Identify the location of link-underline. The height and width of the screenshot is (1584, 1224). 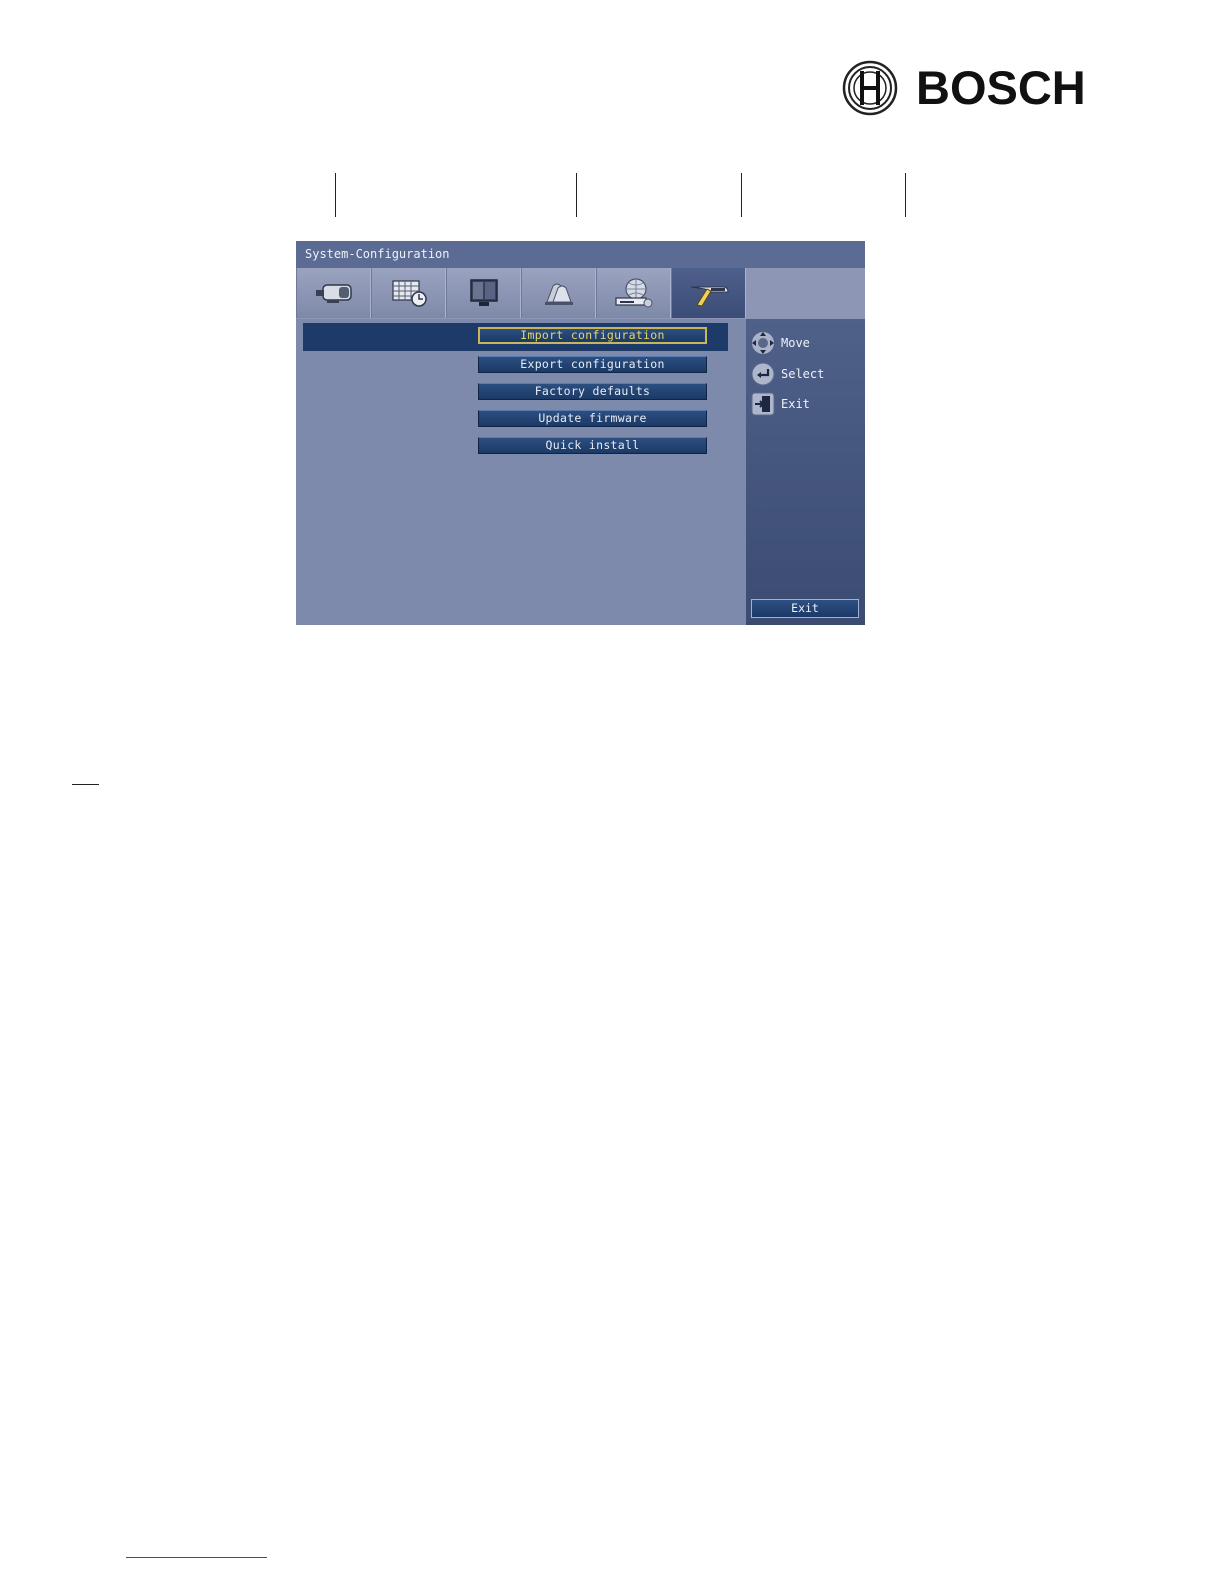
(196, 1557).